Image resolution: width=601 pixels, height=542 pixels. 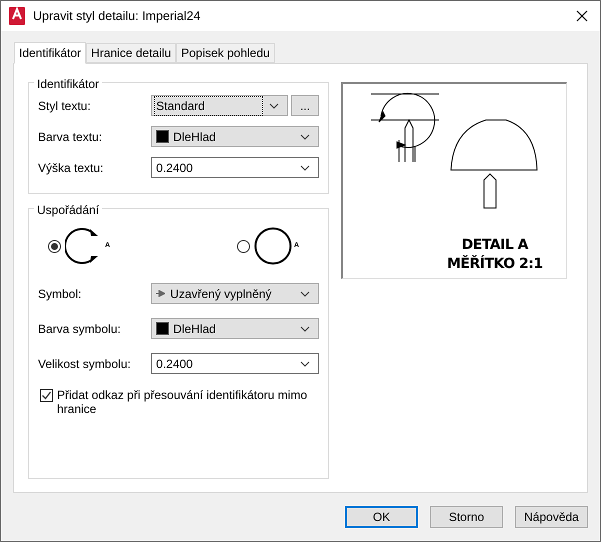 I want to click on dialog-button: Nápověda, so click(x=551, y=517).